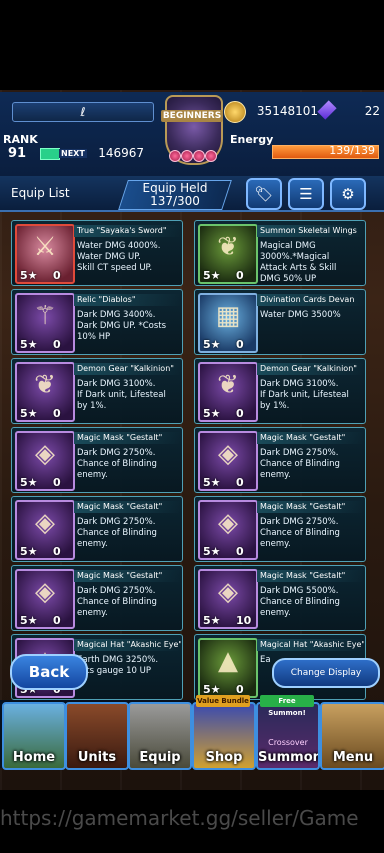 Image resolution: width=384 pixels, height=853 pixels. What do you see at coordinates (160, 757) in the screenshot?
I see `nav-equip-label: Equip` at bounding box center [160, 757].